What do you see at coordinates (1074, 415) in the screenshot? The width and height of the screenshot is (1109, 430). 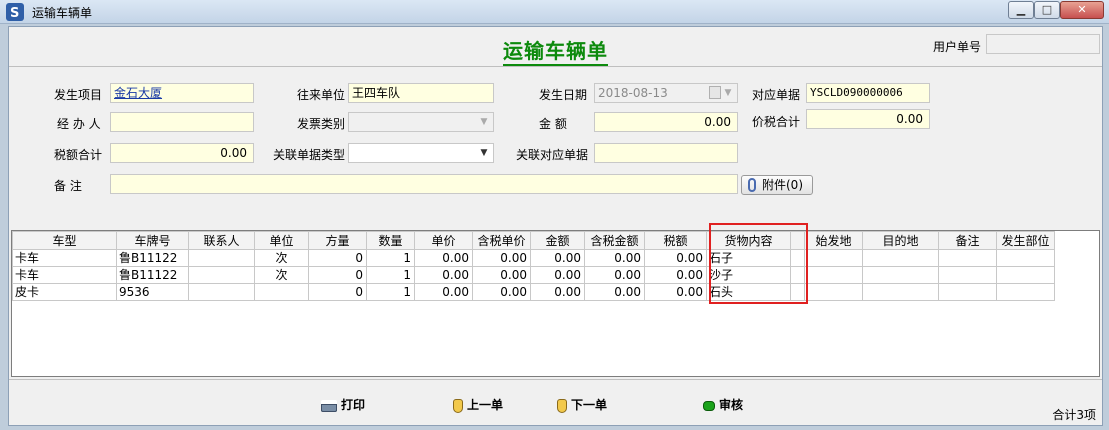 I see `total-count: 合计3项` at bounding box center [1074, 415].